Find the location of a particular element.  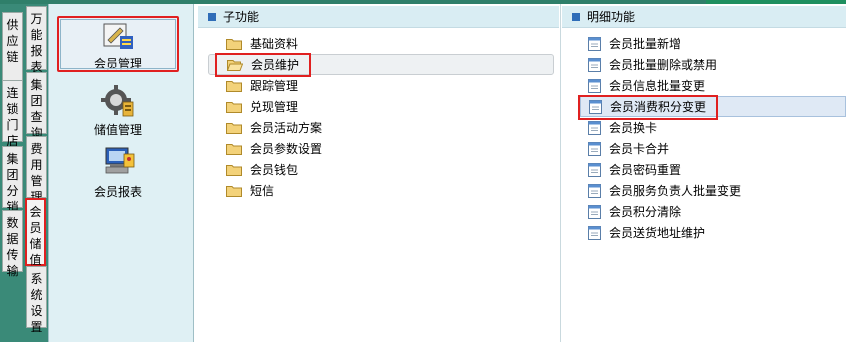

sub-item-label: 兑现管理 is located at coordinates (274, 107).